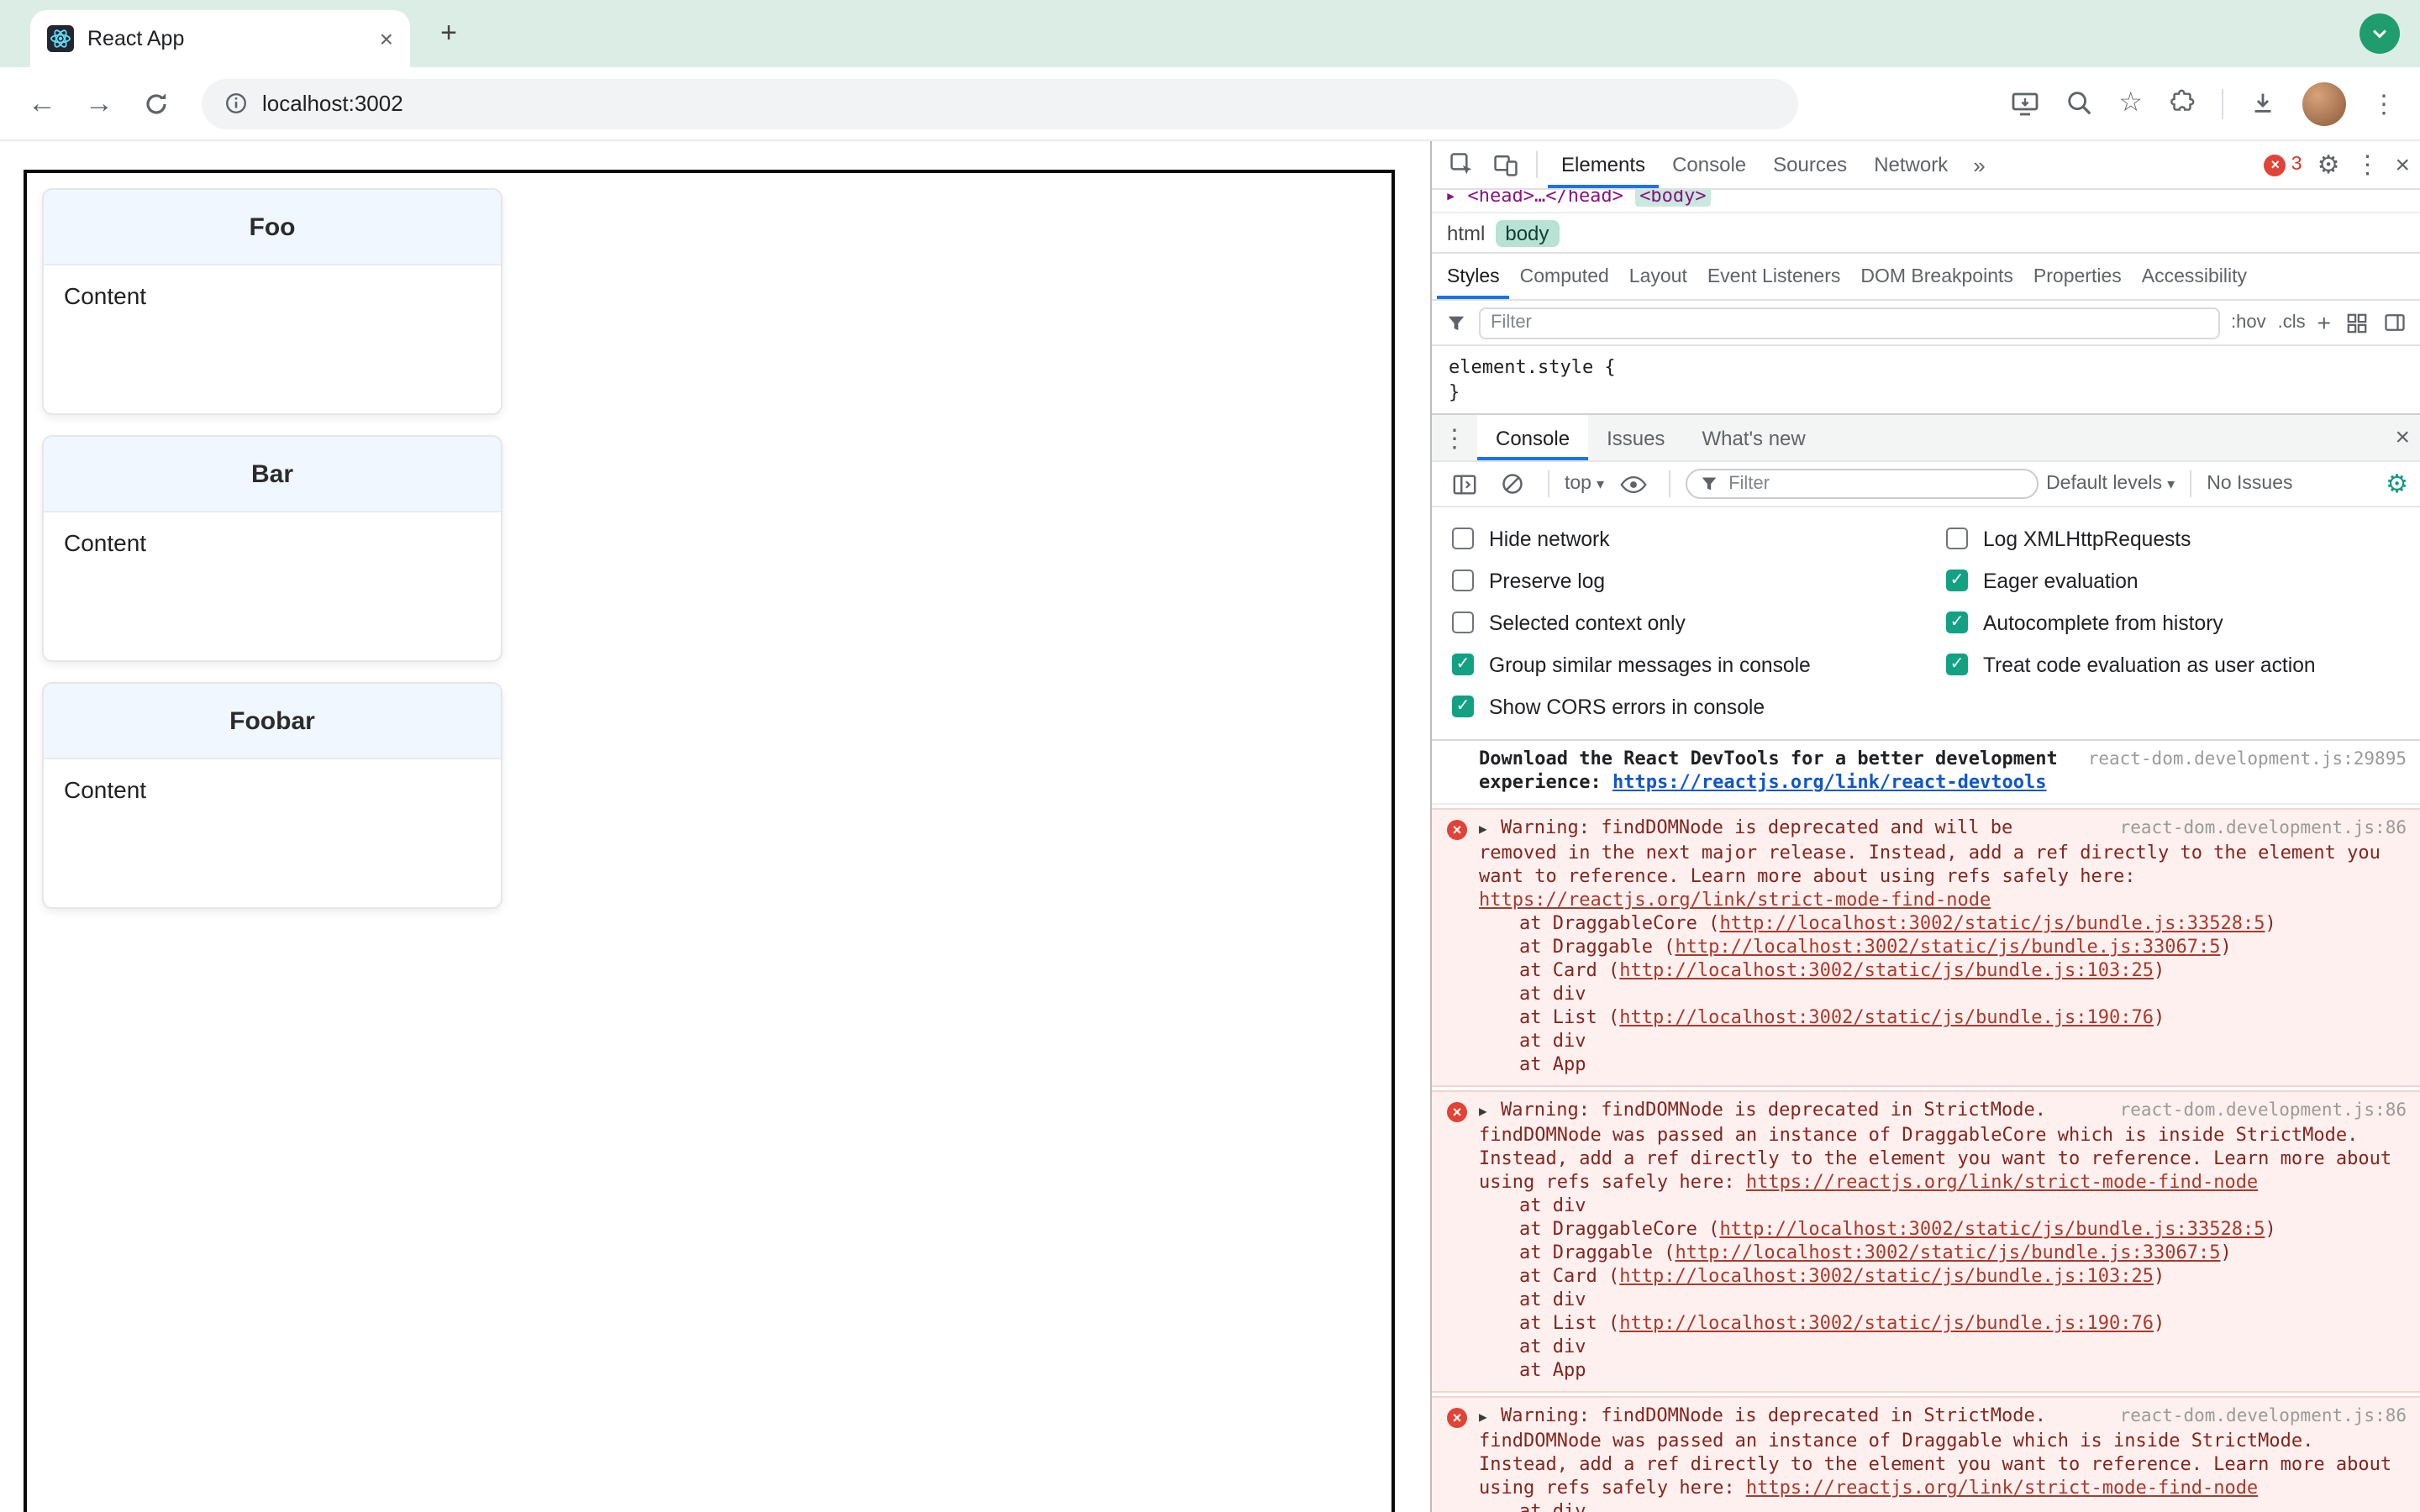 The image size is (2420, 1512). What do you see at coordinates (1632, 484) in the screenshot?
I see `live-expression-eye-icon` at bounding box center [1632, 484].